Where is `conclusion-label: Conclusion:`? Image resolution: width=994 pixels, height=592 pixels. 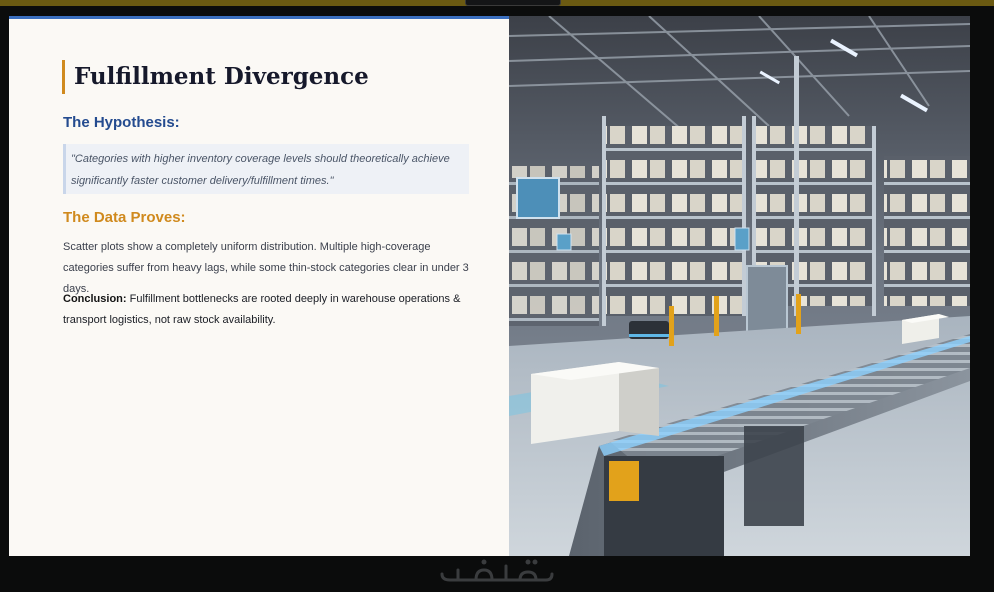
conclusion-label: Conclusion: is located at coordinates (95, 299).